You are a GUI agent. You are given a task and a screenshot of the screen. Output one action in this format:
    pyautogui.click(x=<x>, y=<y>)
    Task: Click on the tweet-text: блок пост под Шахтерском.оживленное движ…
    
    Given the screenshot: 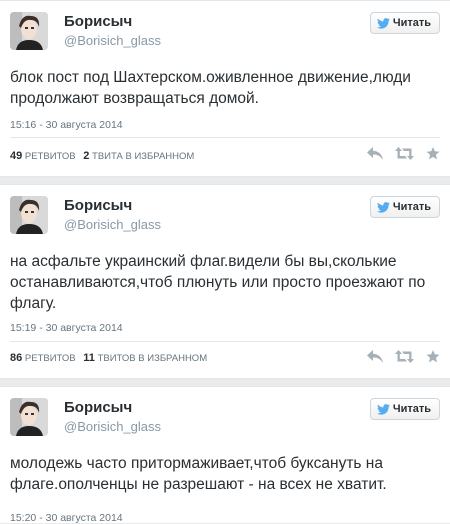 What is the action you would take?
    pyautogui.click(x=210, y=88)
    